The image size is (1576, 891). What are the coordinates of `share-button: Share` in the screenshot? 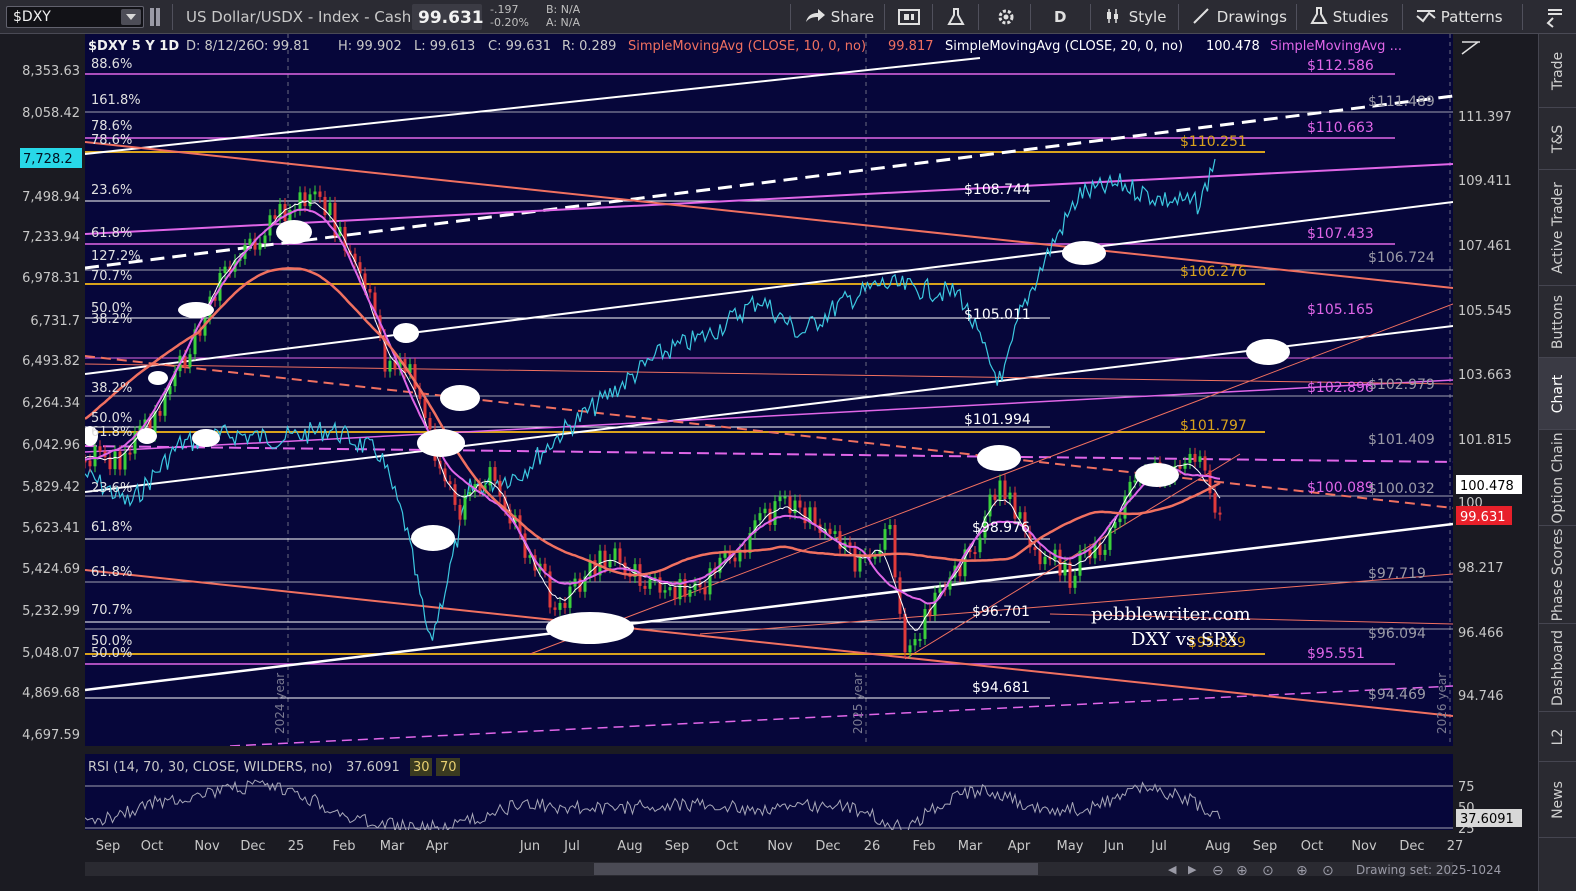 It's located at (839, 17).